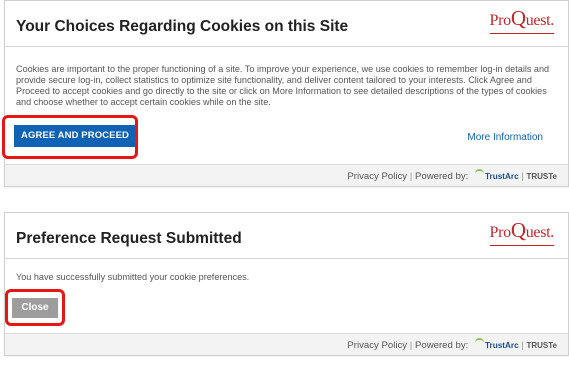  What do you see at coordinates (75, 136) in the screenshot?
I see `agree-and-proceed-button: AGREE AND PROCEED` at bounding box center [75, 136].